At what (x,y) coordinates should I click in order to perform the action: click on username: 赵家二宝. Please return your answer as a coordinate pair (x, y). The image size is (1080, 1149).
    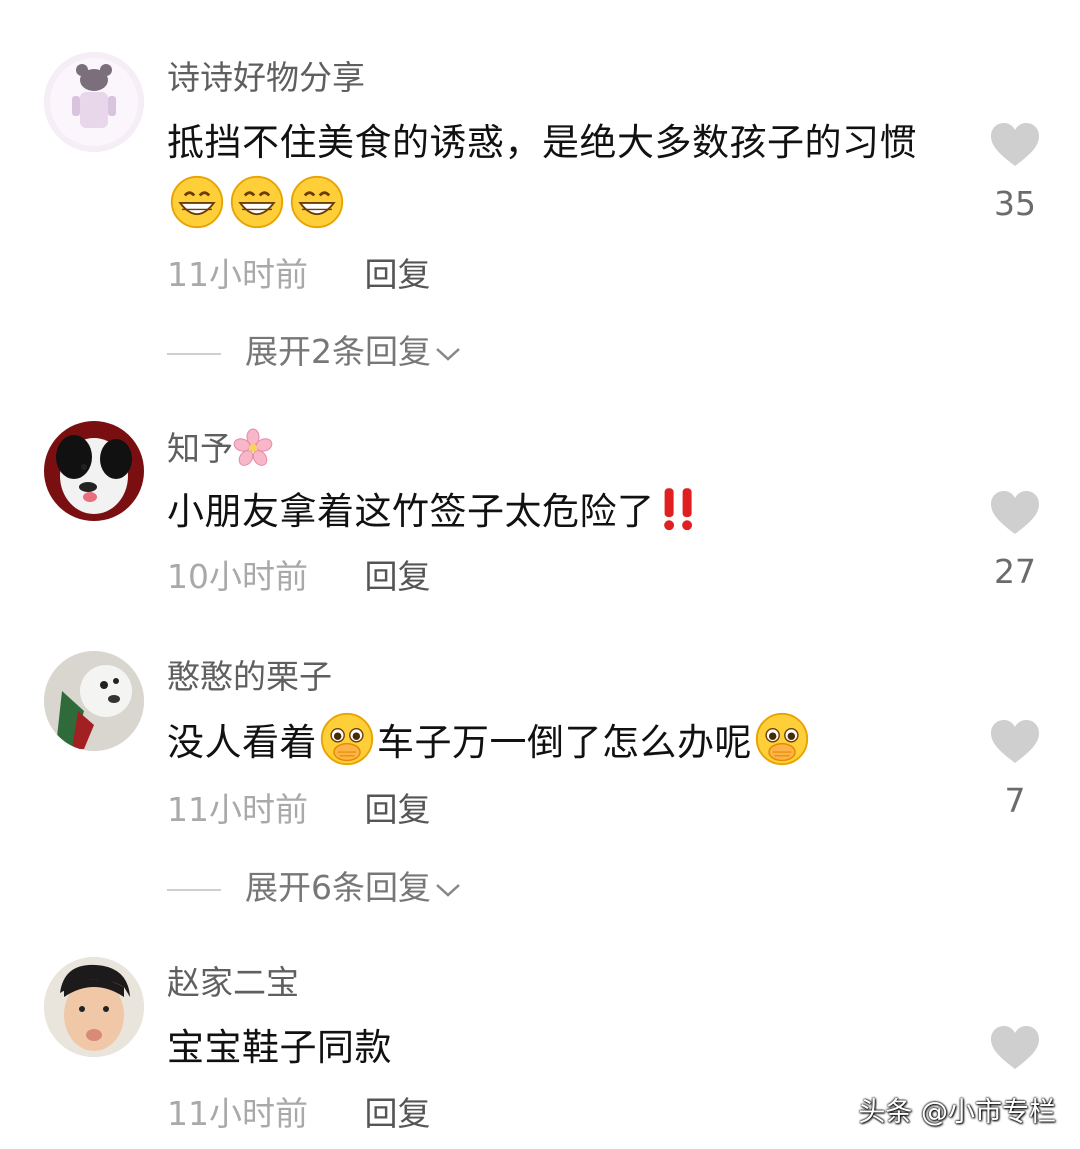
    Looking at the image, I should click on (233, 983).